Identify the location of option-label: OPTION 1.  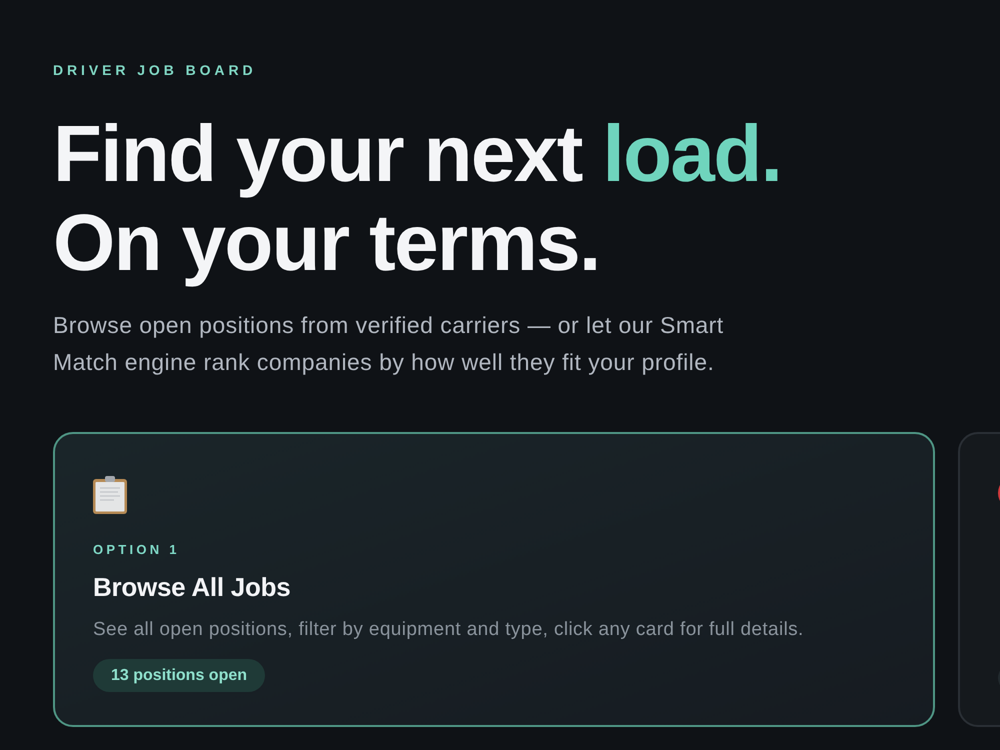
(136, 550).